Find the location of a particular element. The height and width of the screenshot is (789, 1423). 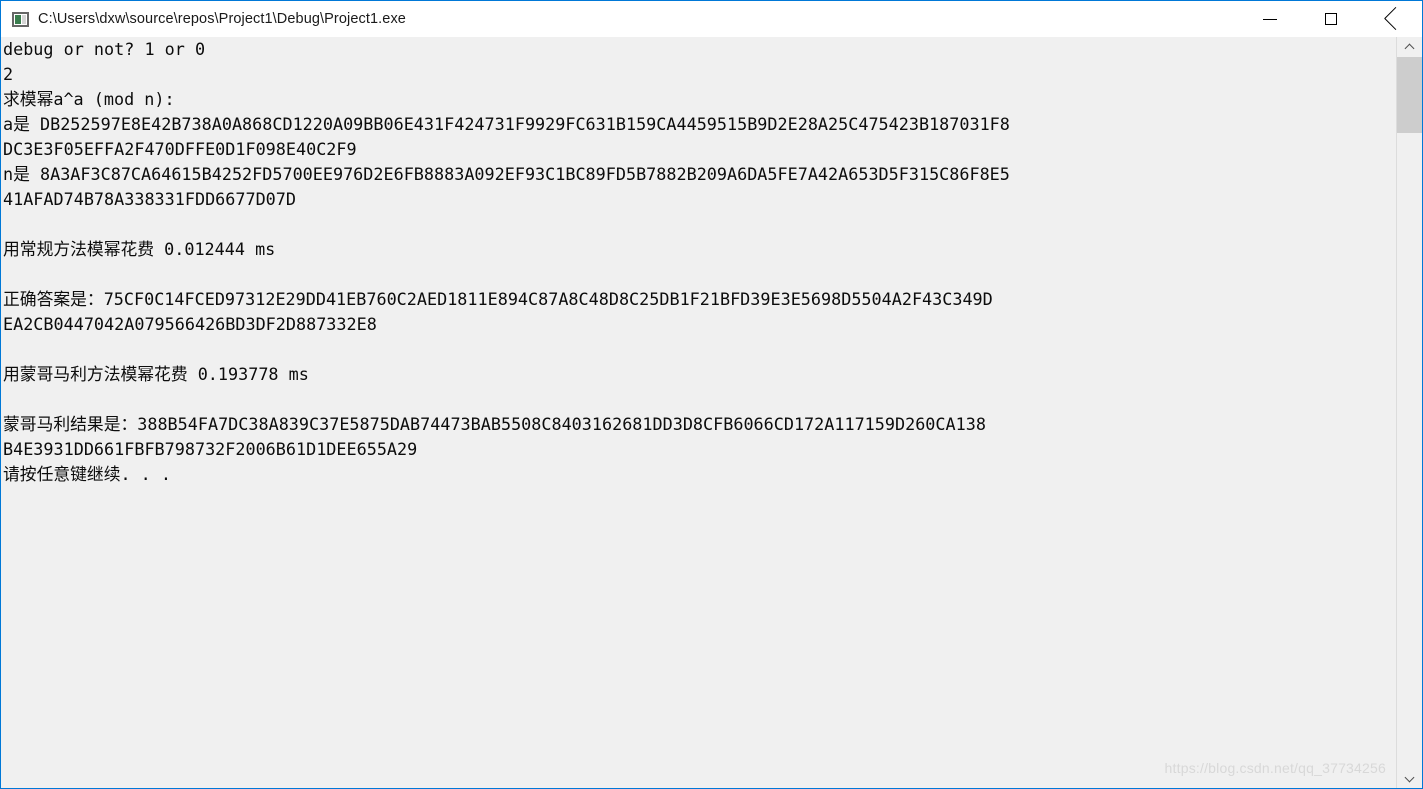

scrollbar-track is located at coordinates (1409, 412).